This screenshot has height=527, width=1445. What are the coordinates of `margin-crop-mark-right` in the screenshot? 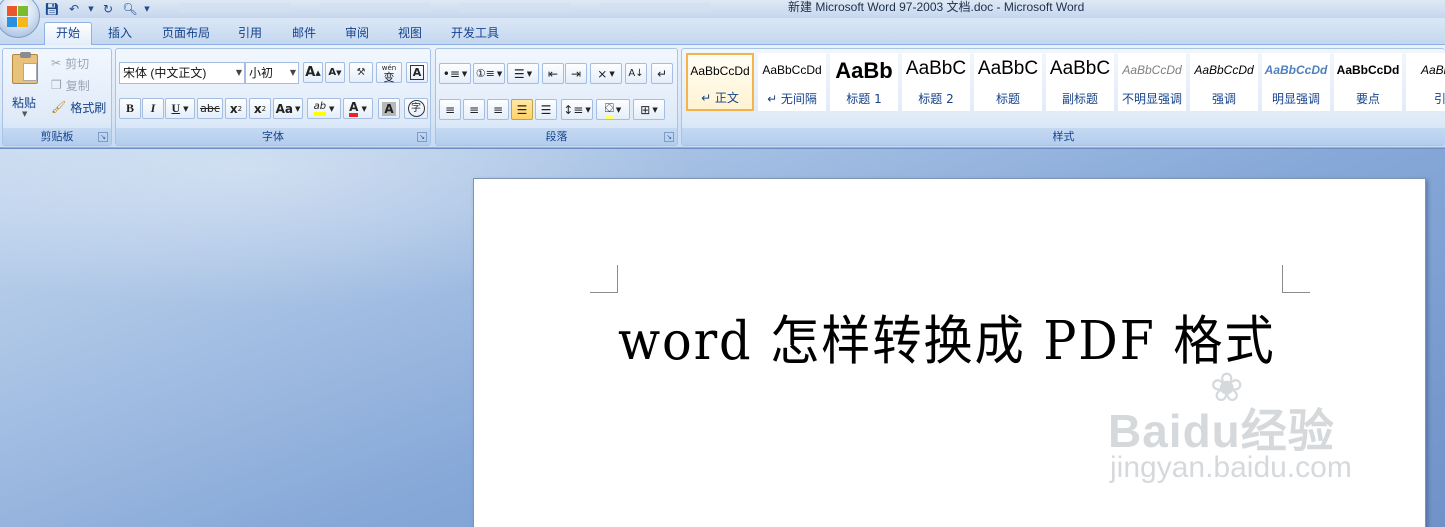 It's located at (1296, 279).